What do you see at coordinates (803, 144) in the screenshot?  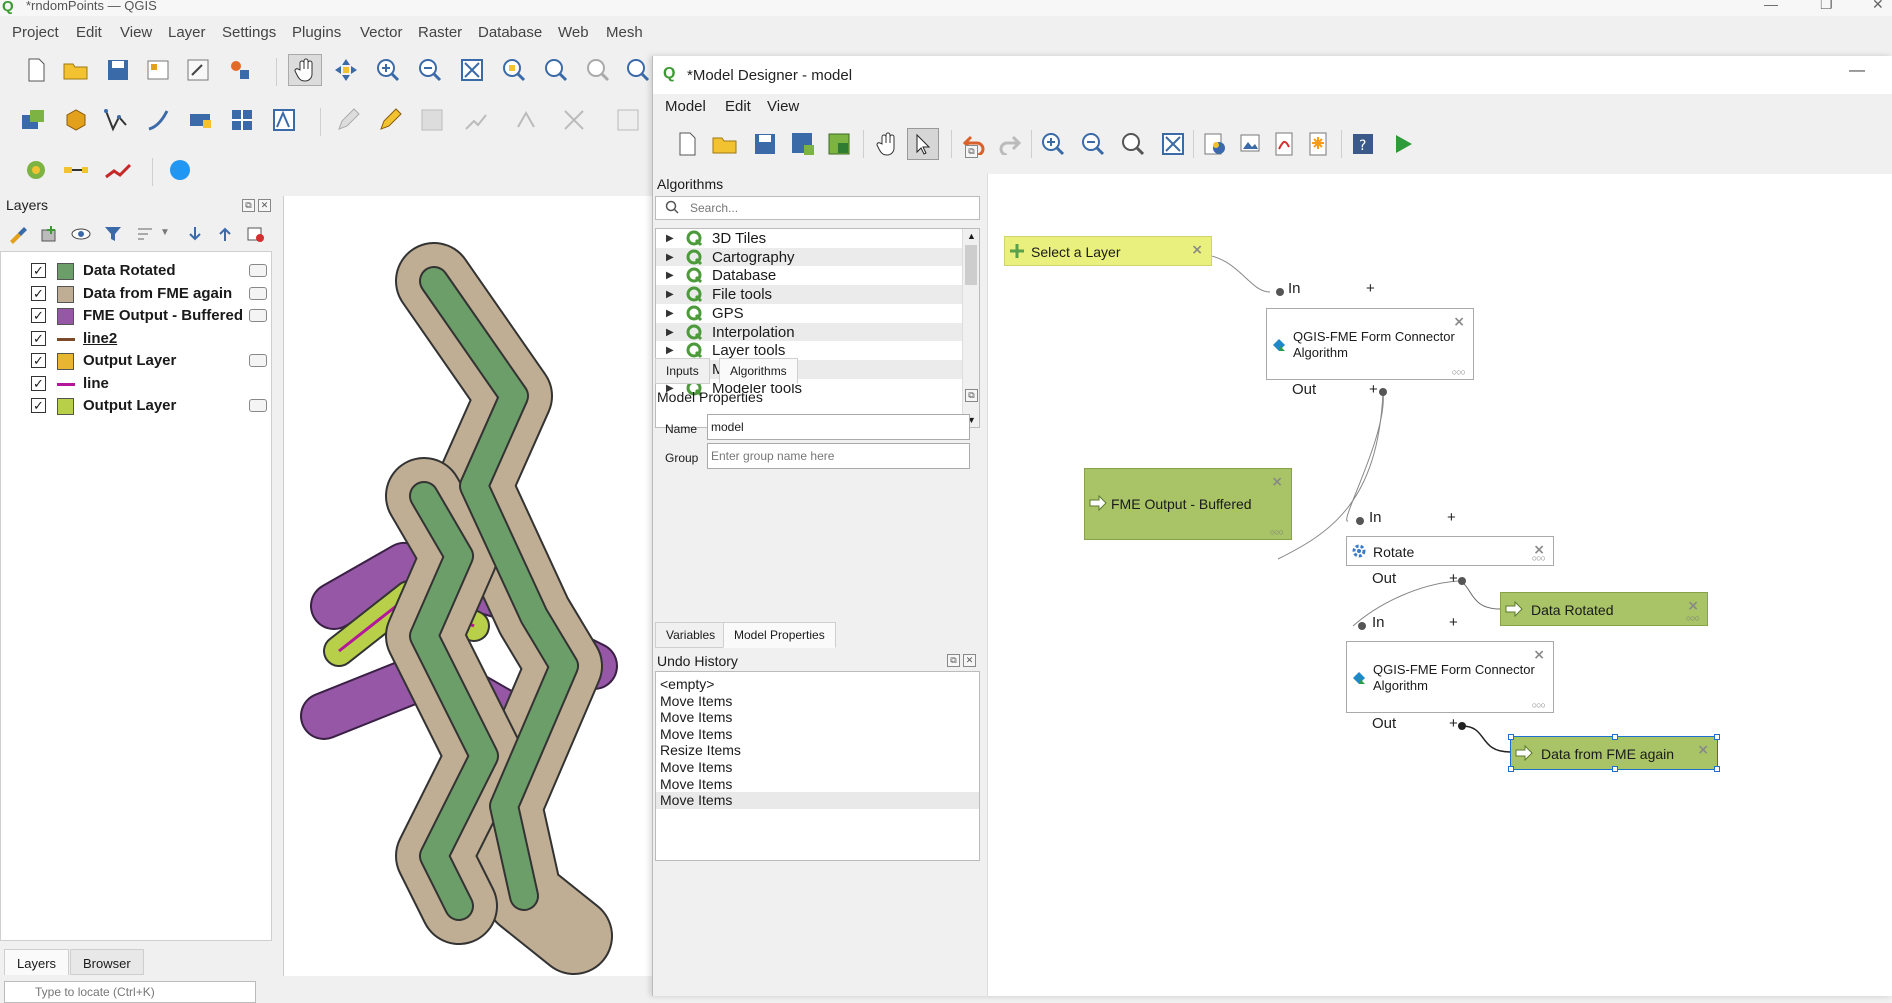 I see `save-model-as-icon` at bounding box center [803, 144].